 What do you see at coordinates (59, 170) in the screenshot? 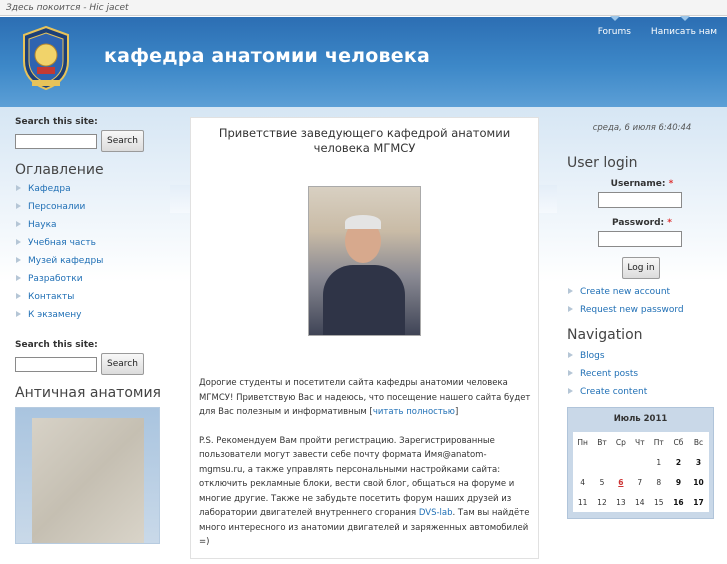
I see `toc-title: Оглавление` at bounding box center [59, 170].